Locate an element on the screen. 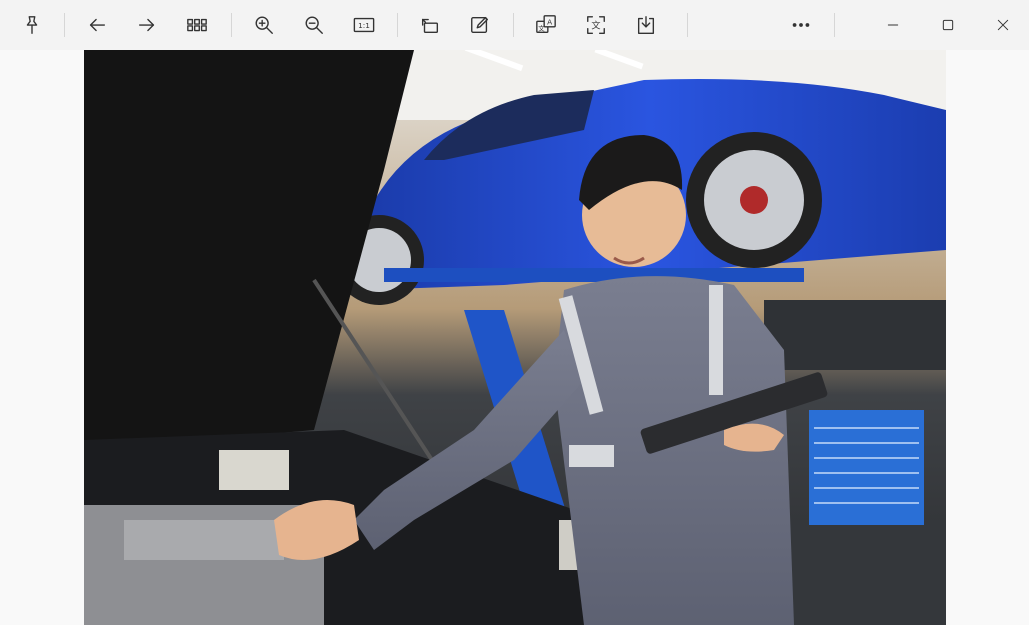  minimize-icon is located at coordinates (893, 25).